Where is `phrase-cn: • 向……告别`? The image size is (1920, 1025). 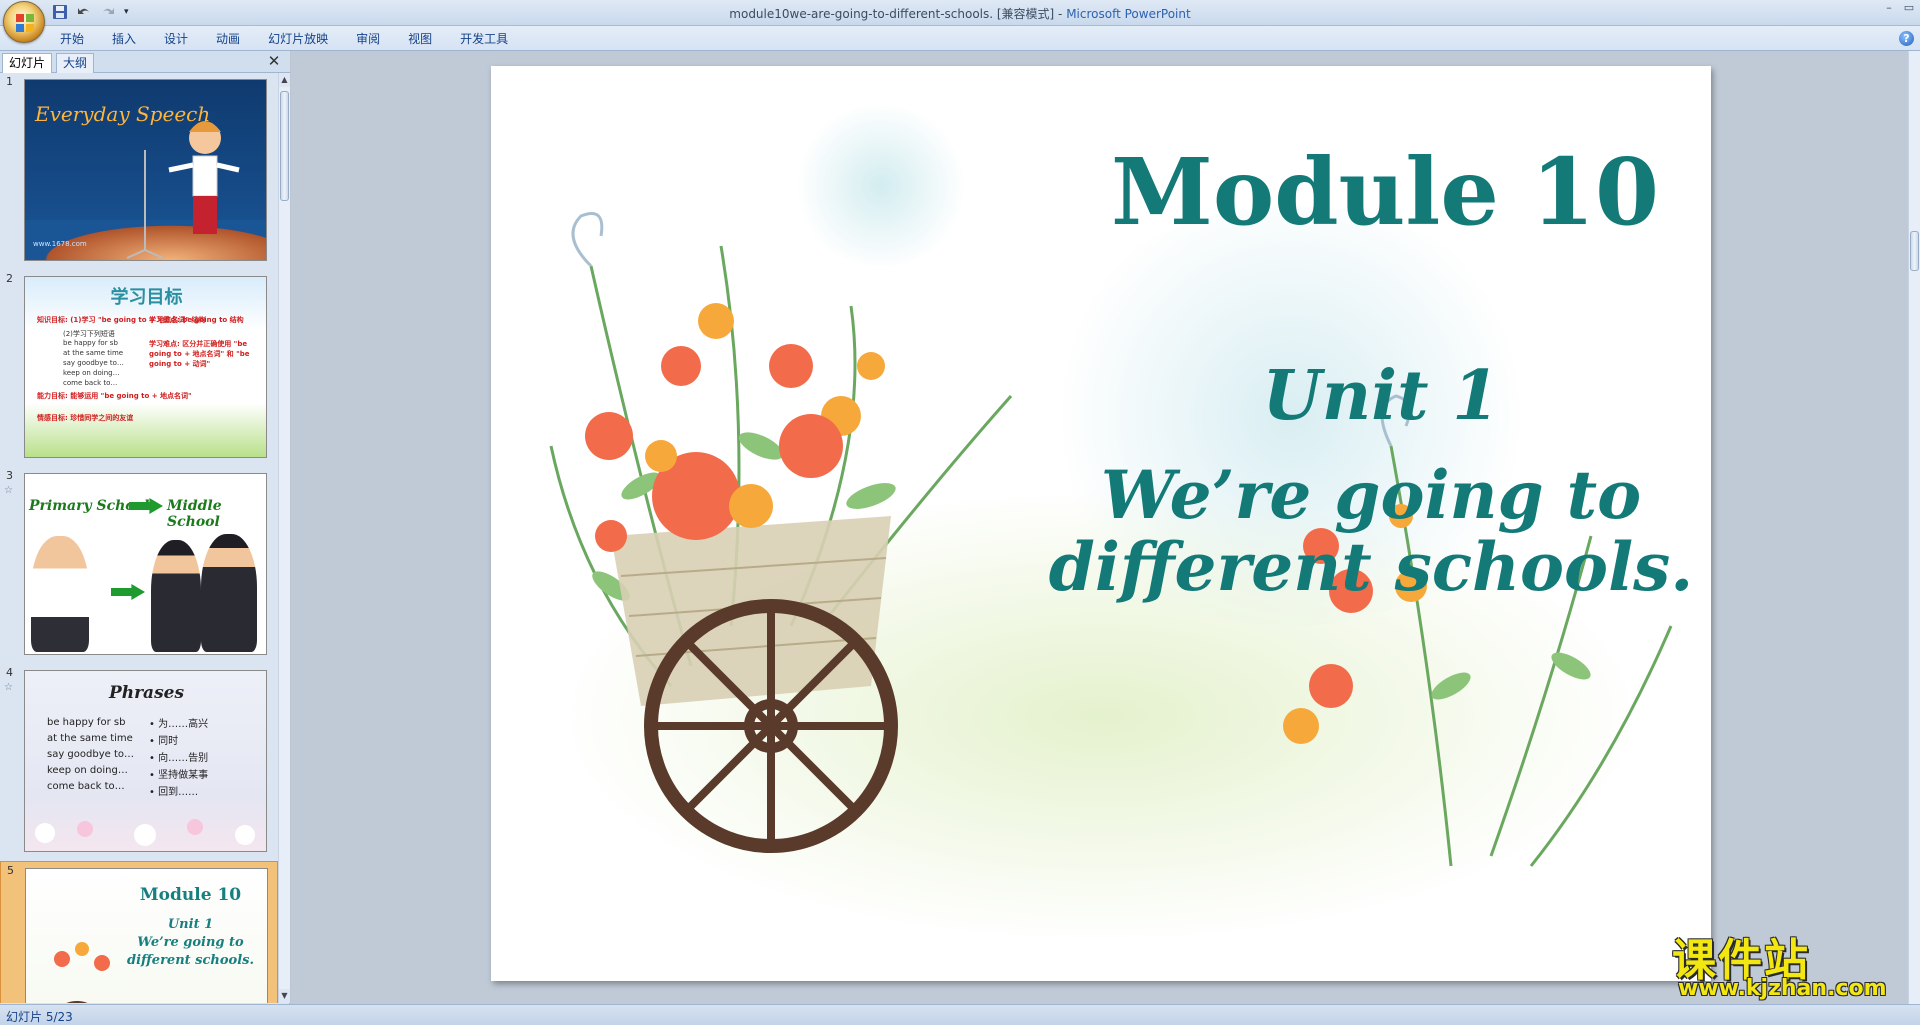 phrase-cn: • 向……告别 is located at coordinates (179, 758).